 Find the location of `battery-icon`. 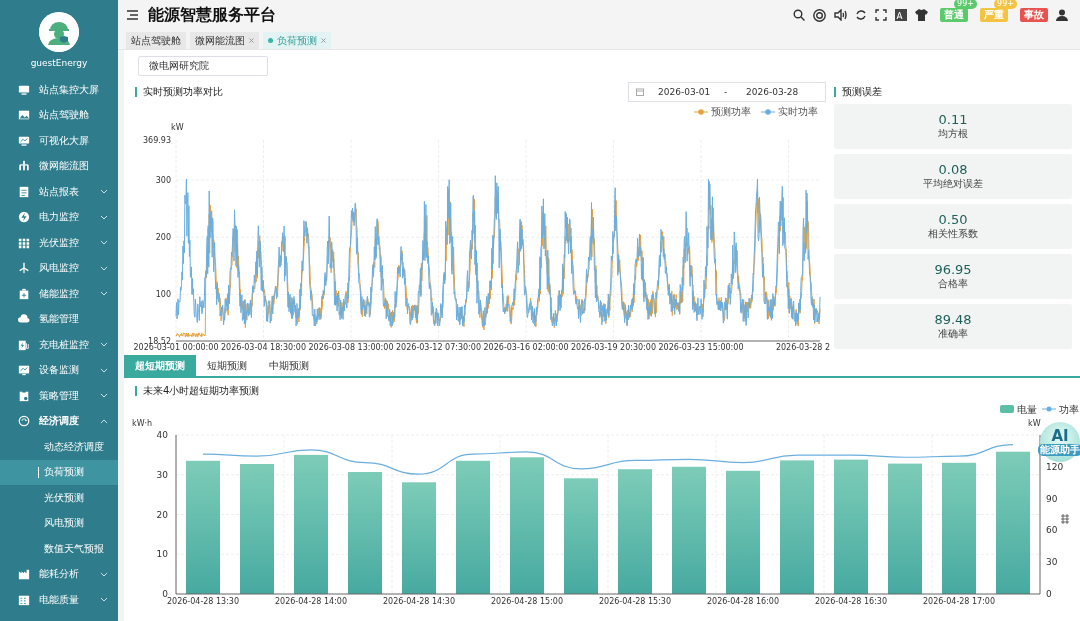

battery-icon is located at coordinates (24, 293).